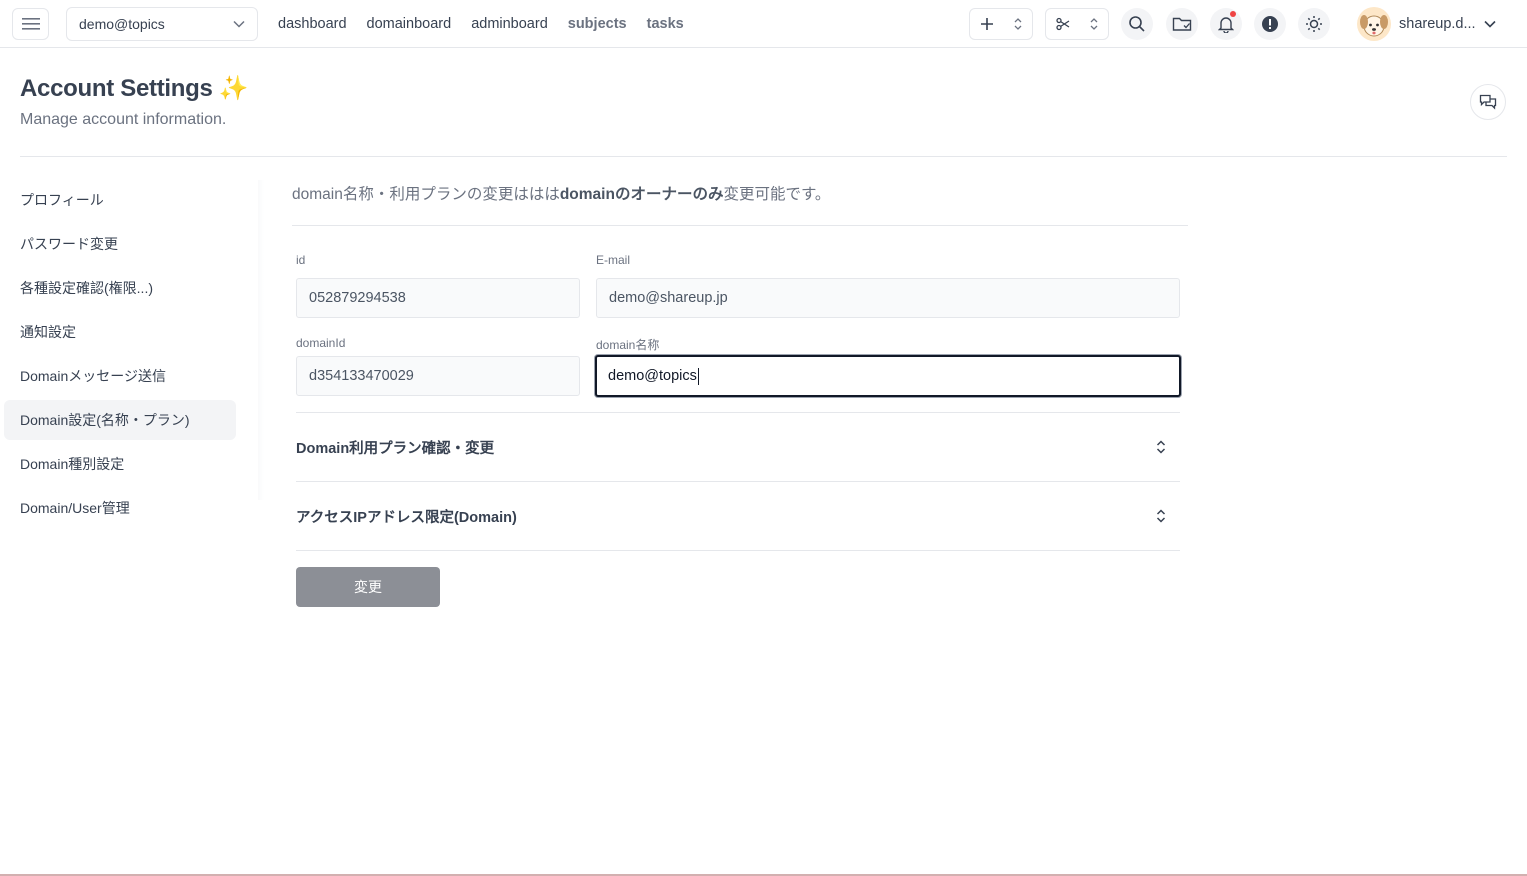  What do you see at coordinates (597, 24) in the screenshot?
I see `nav-subjects: subjects` at bounding box center [597, 24].